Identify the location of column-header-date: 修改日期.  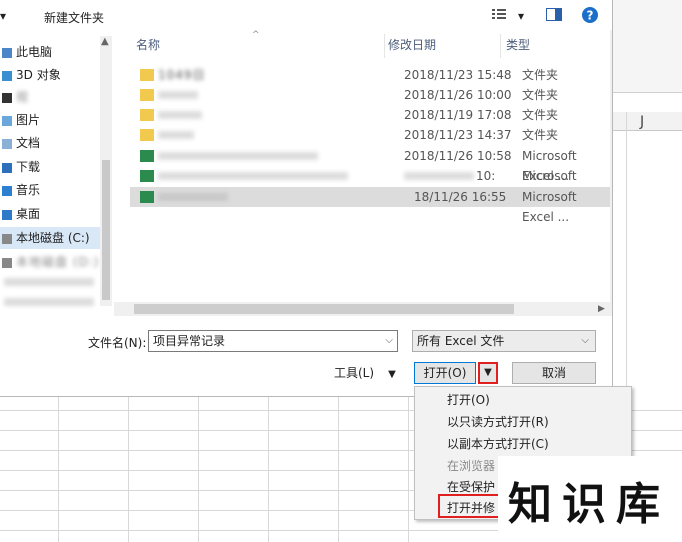
(412, 44).